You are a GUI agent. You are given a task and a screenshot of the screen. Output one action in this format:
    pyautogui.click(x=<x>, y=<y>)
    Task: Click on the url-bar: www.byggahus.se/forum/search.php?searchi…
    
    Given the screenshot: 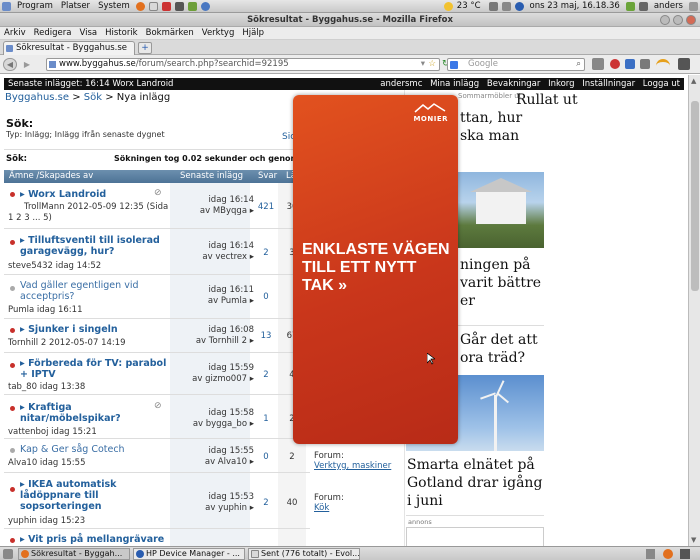 What is the action you would take?
    pyautogui.click(x=243, y=64)
    